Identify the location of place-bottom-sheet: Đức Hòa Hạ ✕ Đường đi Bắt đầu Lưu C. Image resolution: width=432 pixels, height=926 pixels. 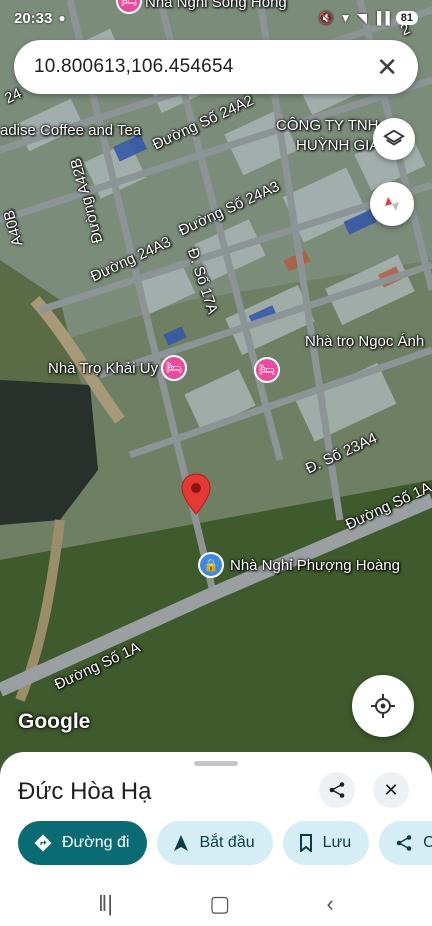
(216, 817).